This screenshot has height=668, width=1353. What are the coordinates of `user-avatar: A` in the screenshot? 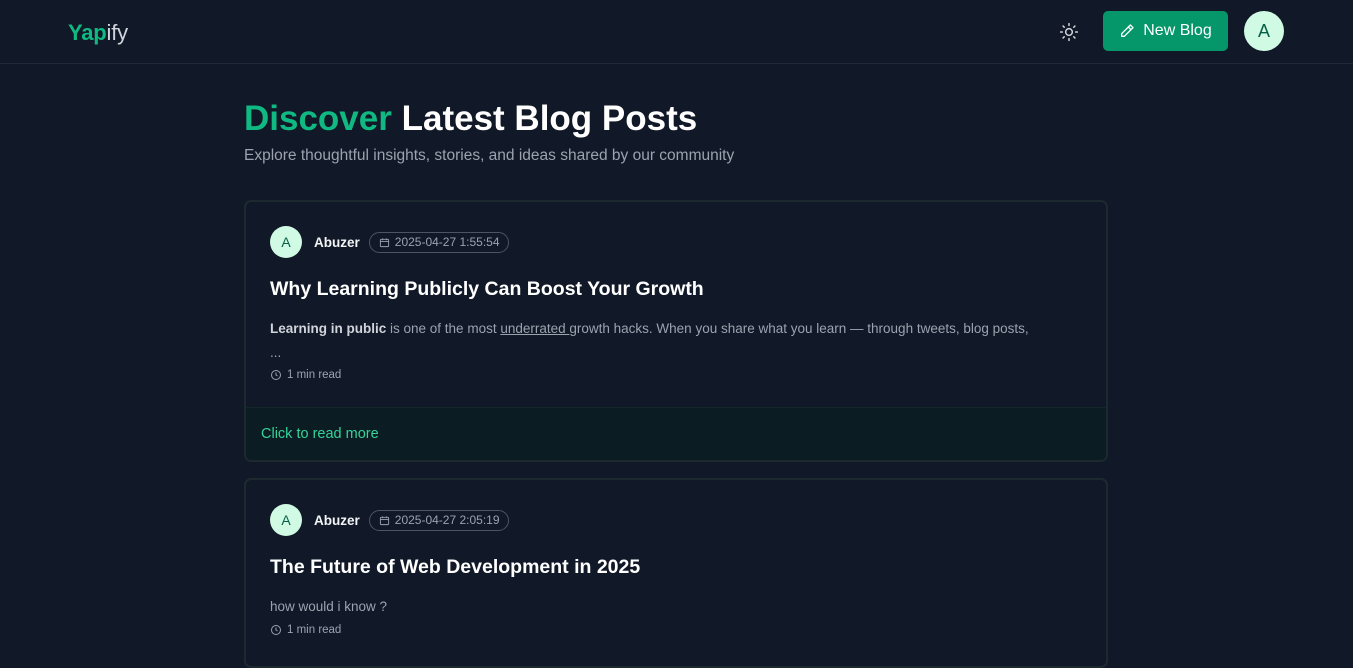 It's located at (1264, 31).